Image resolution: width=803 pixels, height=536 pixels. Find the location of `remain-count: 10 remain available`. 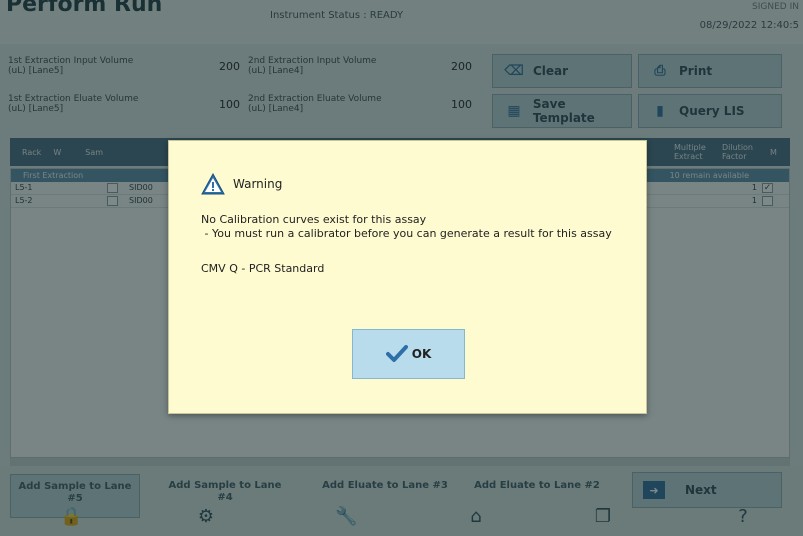

remain-count: 10 remain available is located at coordinates (709, 175).